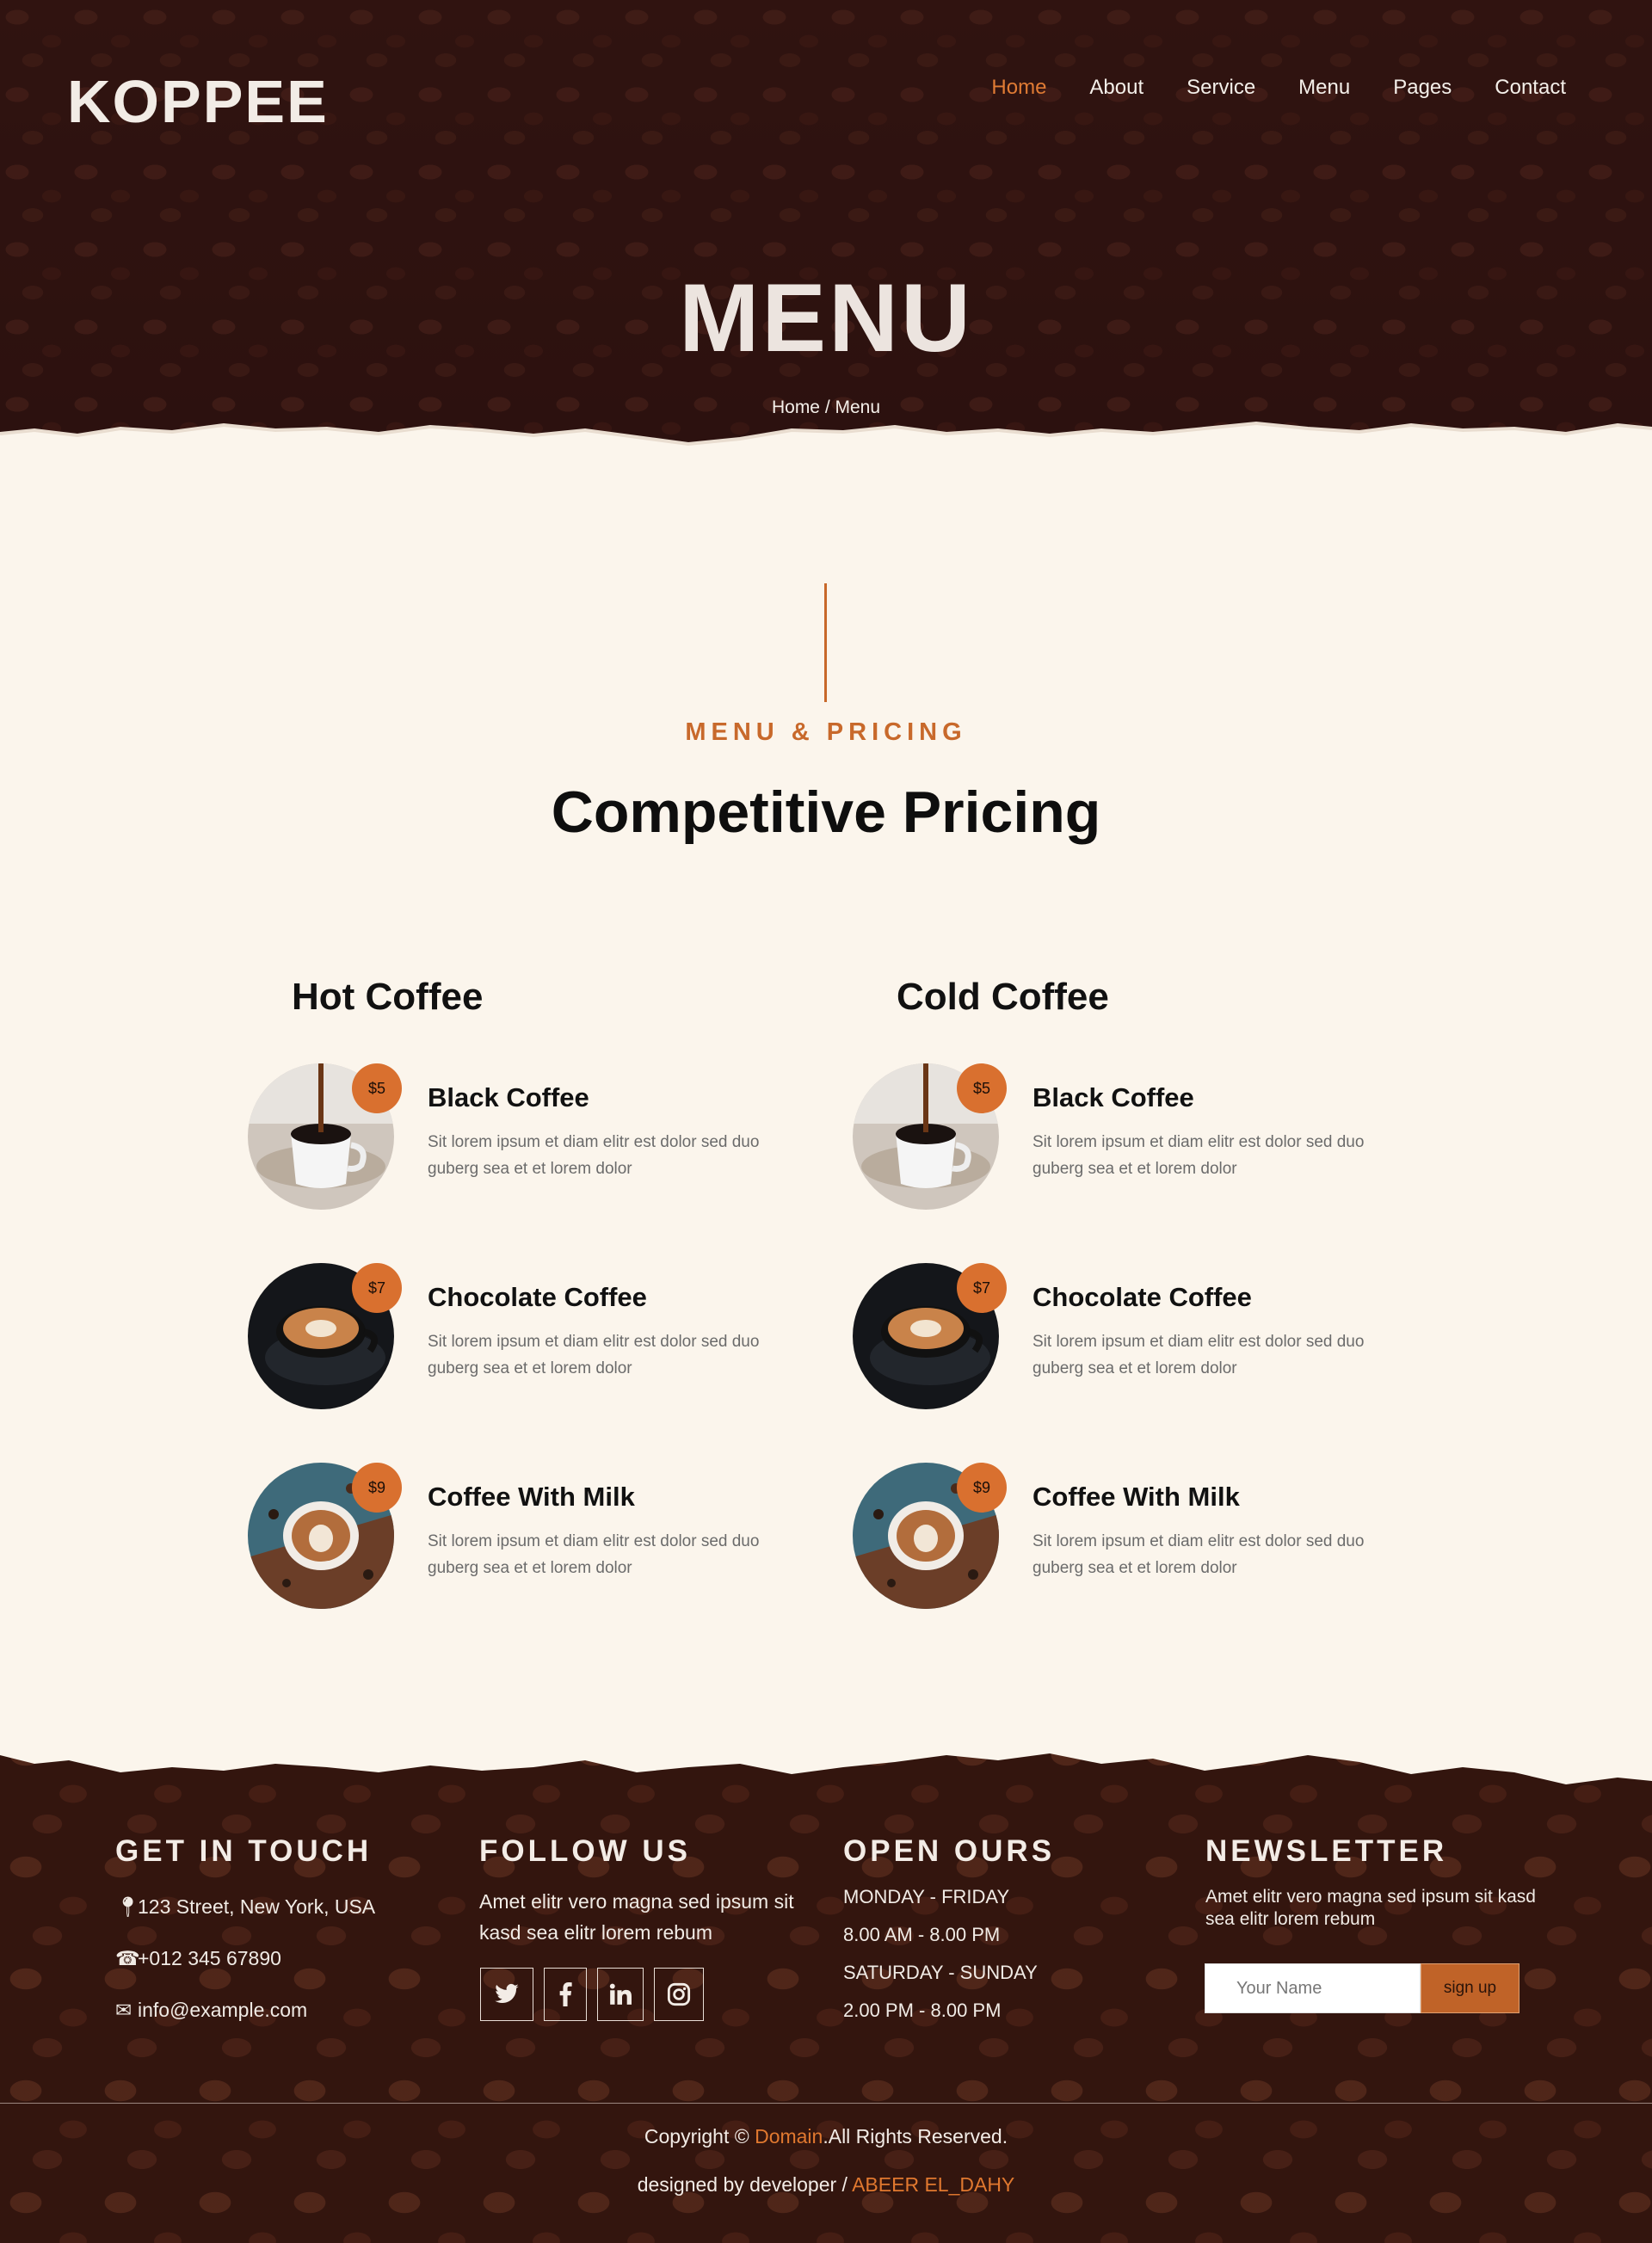 Image resolution: width=1652 pixels, height=2243 pixels. I want to click on torn-paper-edge-bottom, so click(826, 1756).